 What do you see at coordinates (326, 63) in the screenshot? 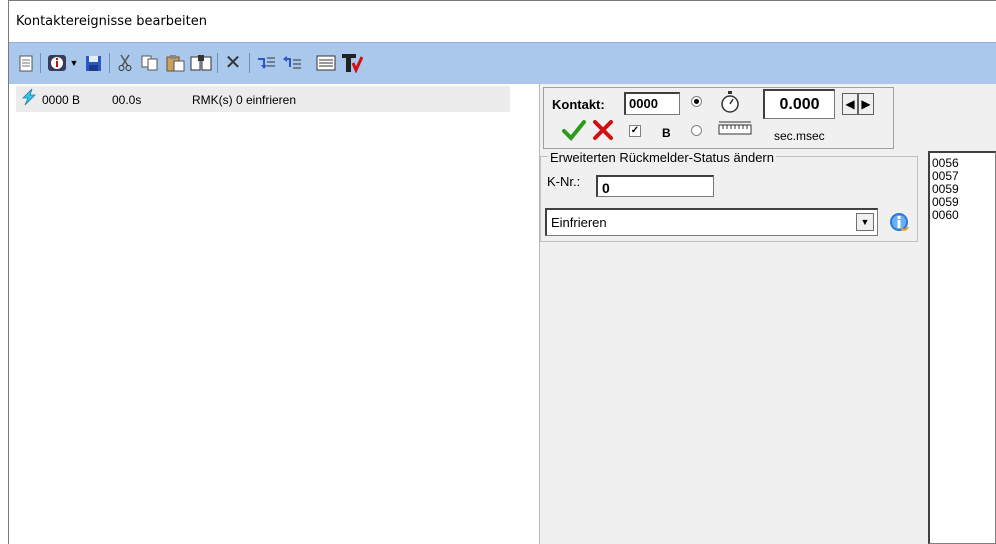
I see `list-view-icon` at bounding box center [326, 63].